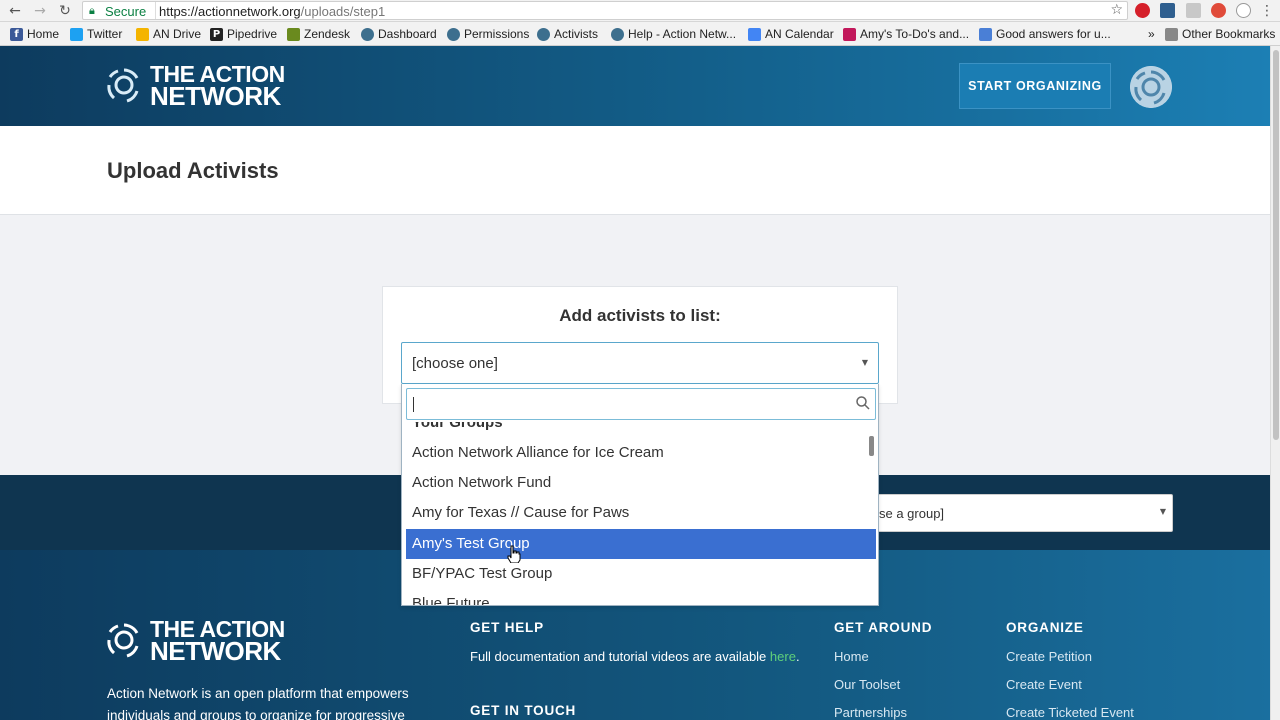  I want to click on extension-s-icon, so click(1167, 10).